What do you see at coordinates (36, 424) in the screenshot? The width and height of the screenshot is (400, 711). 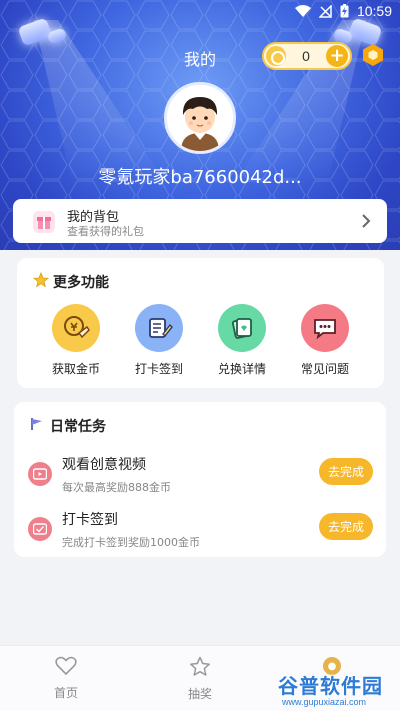 I see `flag-icon` at bounding box center [36, 424].